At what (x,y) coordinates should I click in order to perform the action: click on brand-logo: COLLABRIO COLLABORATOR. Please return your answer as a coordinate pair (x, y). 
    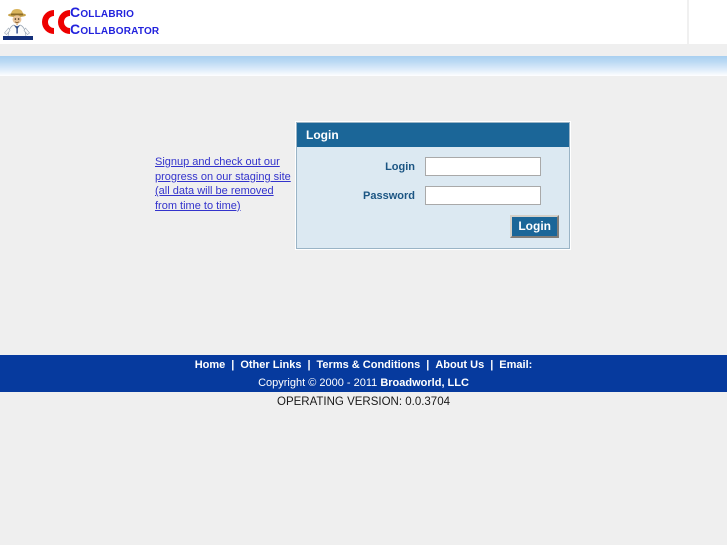
    Looking at the image, I should click on (79, 22).